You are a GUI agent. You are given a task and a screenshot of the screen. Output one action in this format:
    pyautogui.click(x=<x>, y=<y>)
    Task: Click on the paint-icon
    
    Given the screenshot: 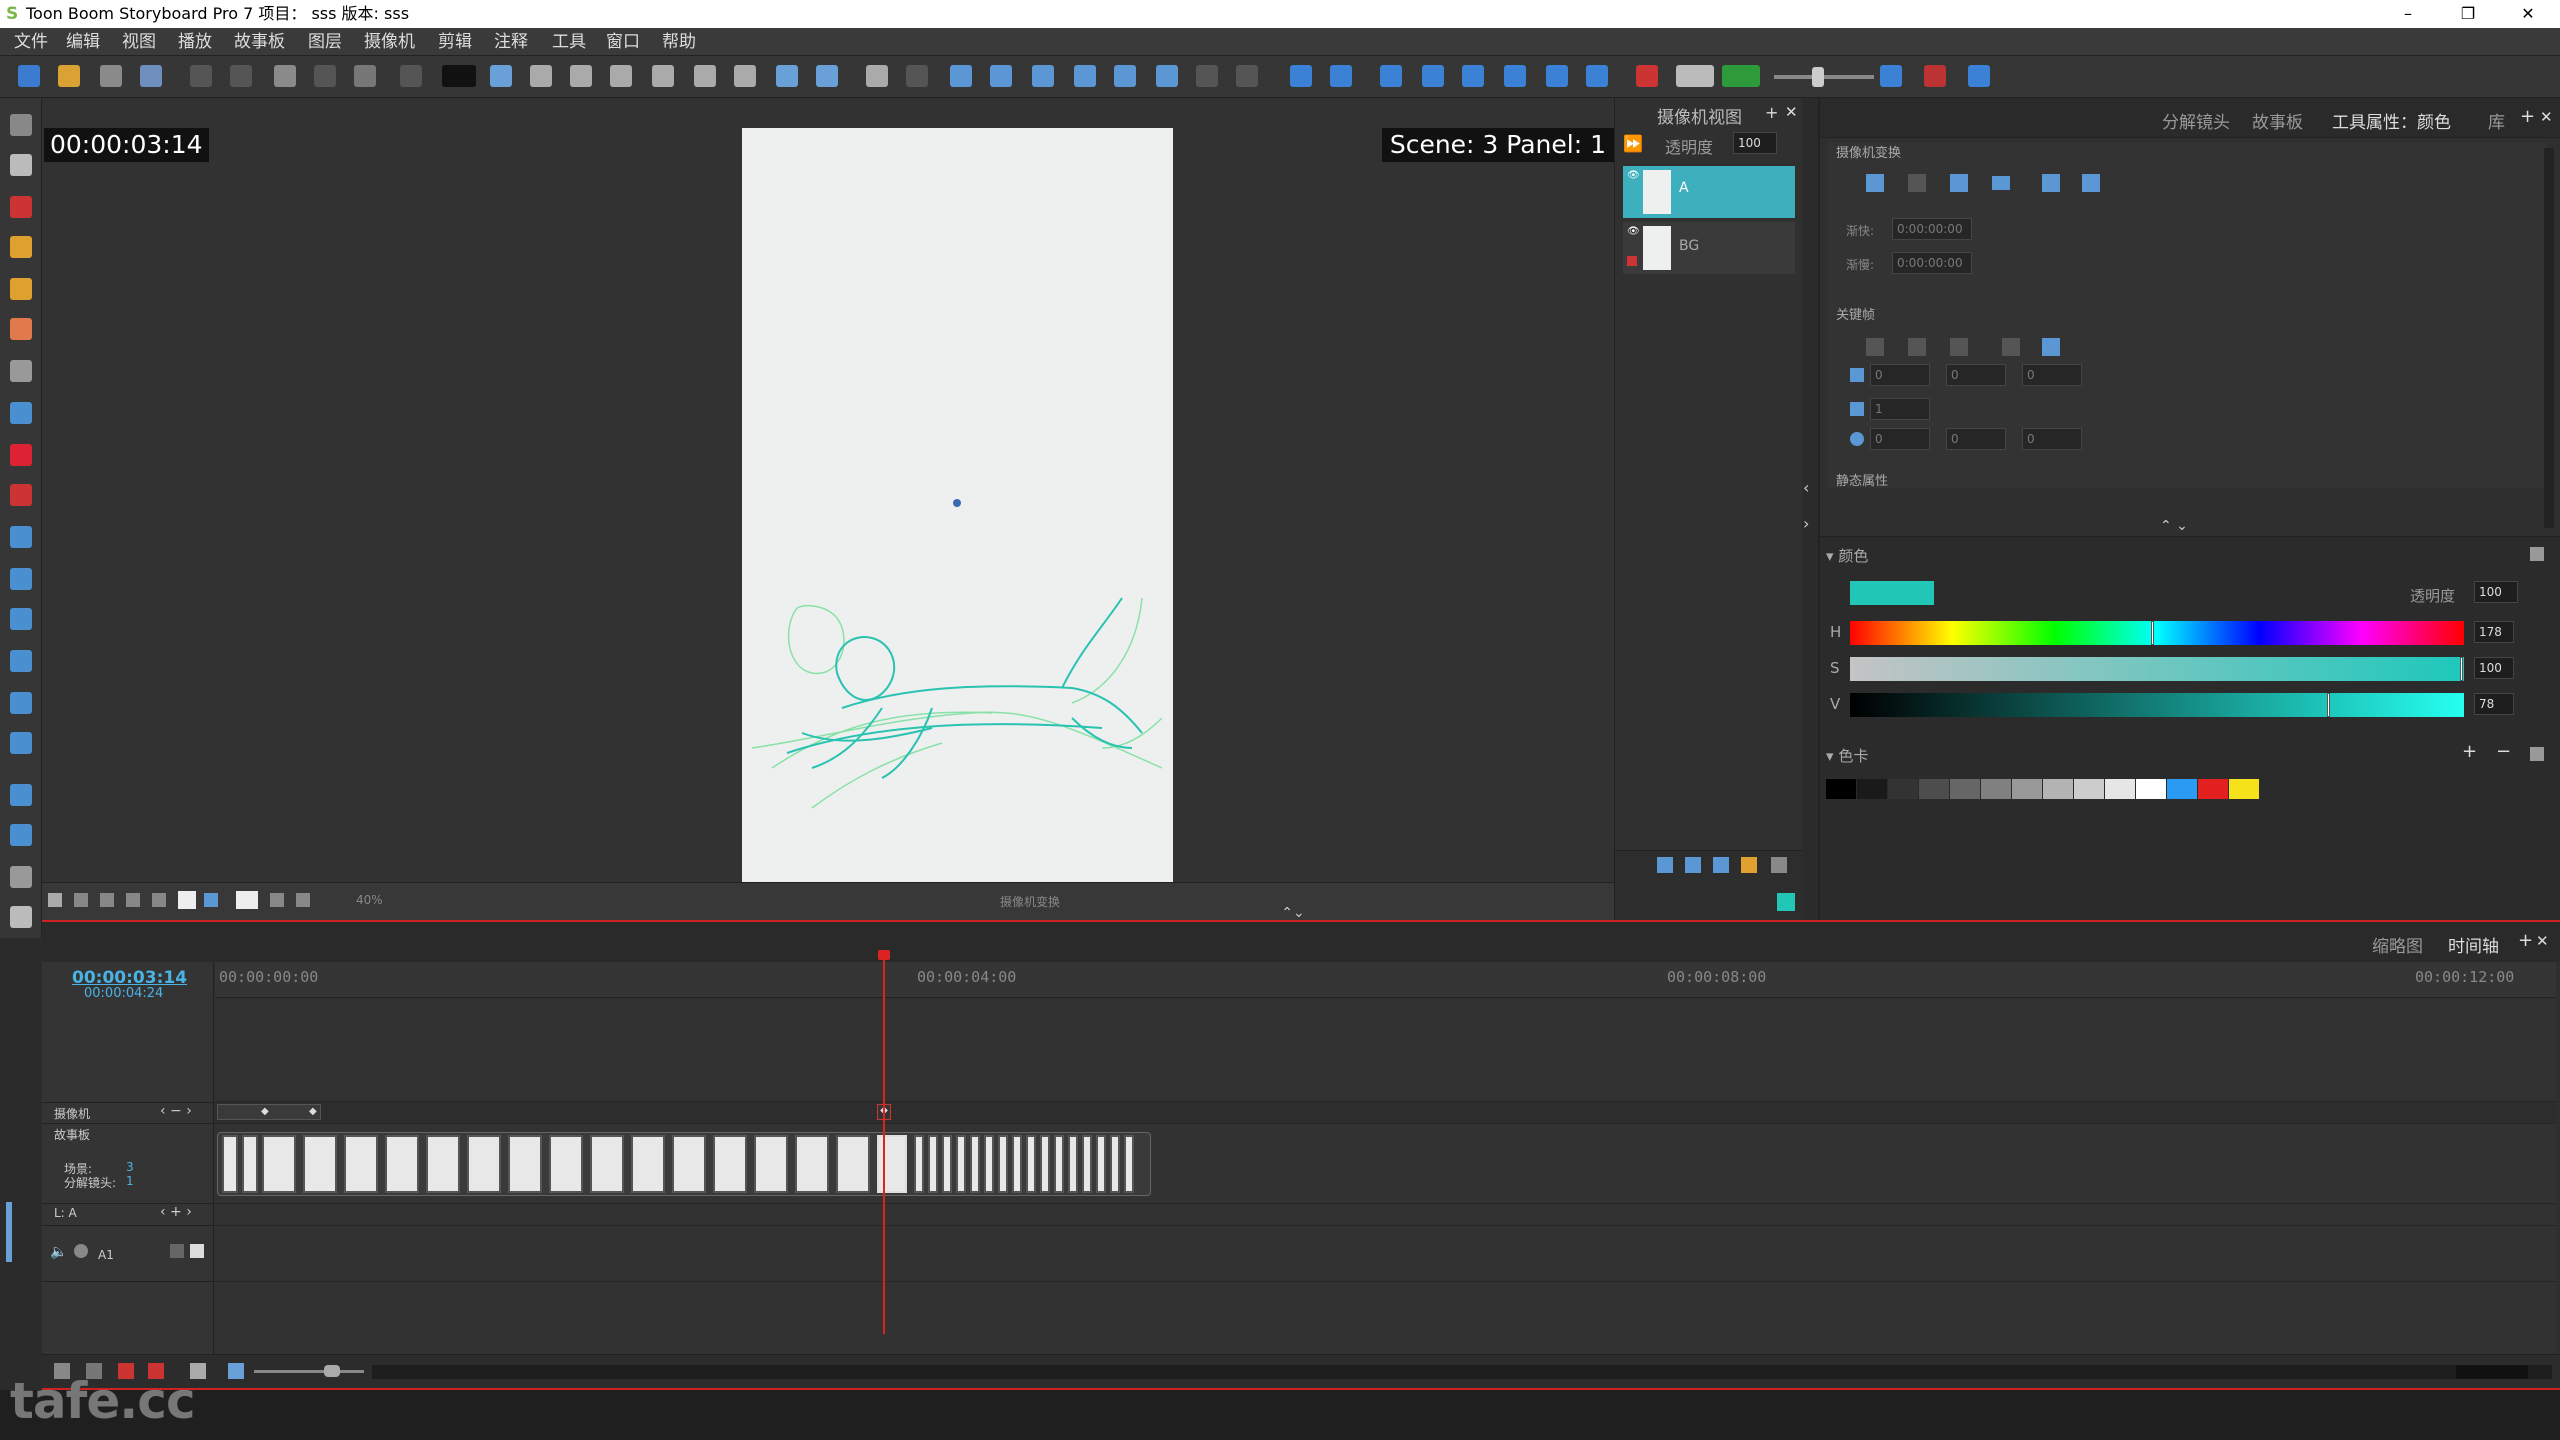 What is the action you would take?
    pyautogui.click(x=21, y=455)
    